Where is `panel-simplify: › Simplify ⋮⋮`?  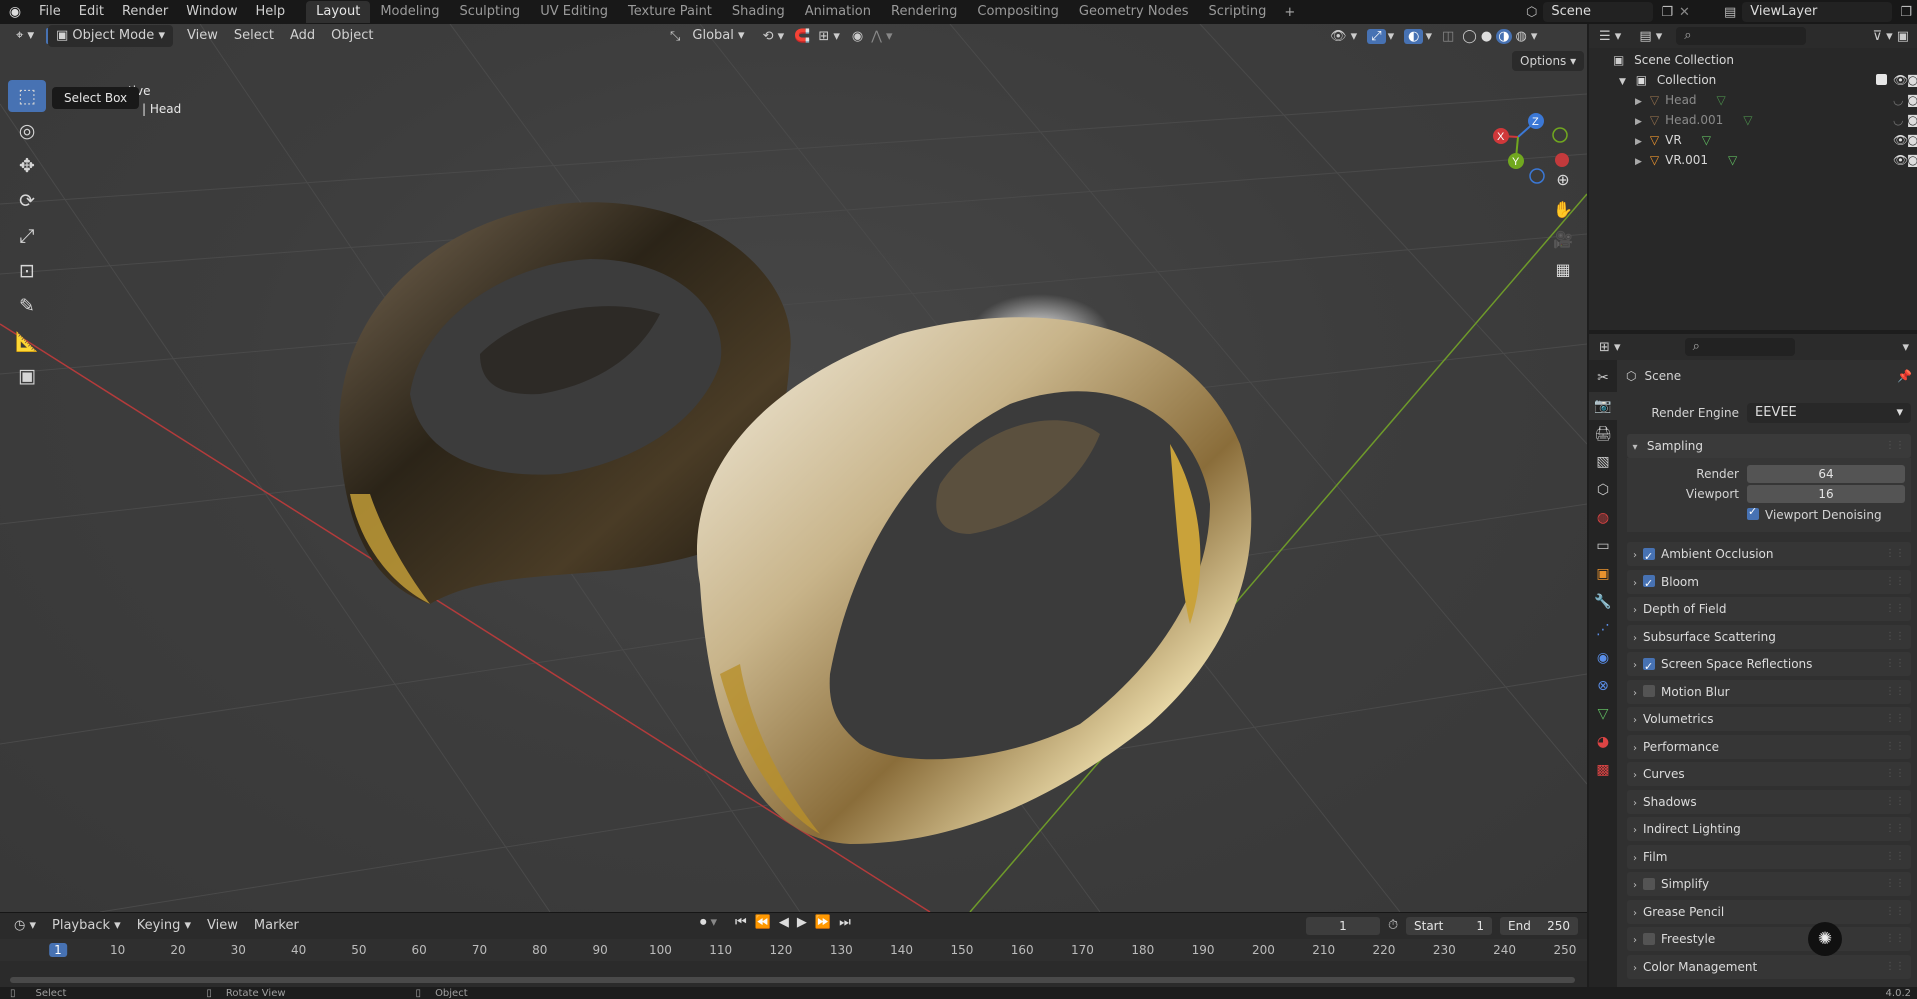 panel-simplify: › Simplify ⋮⋮ is located at coordinates (1769, 884).